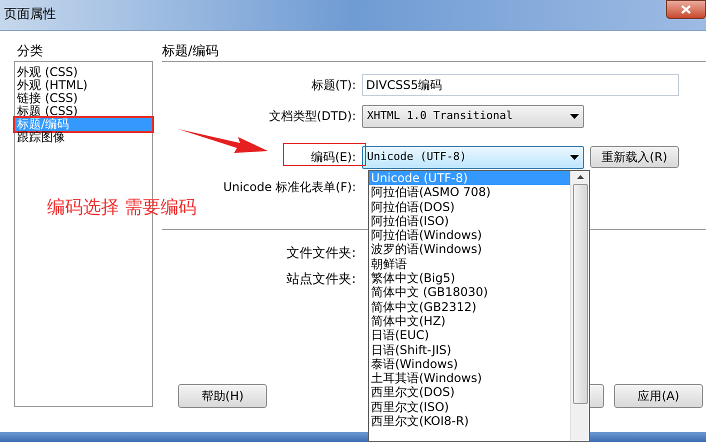  What do you see at coordinates (469, 349) in the screenshot?
I see `encoding-option: 日语(Shift-JIS)` at bounding box center [469, 349].